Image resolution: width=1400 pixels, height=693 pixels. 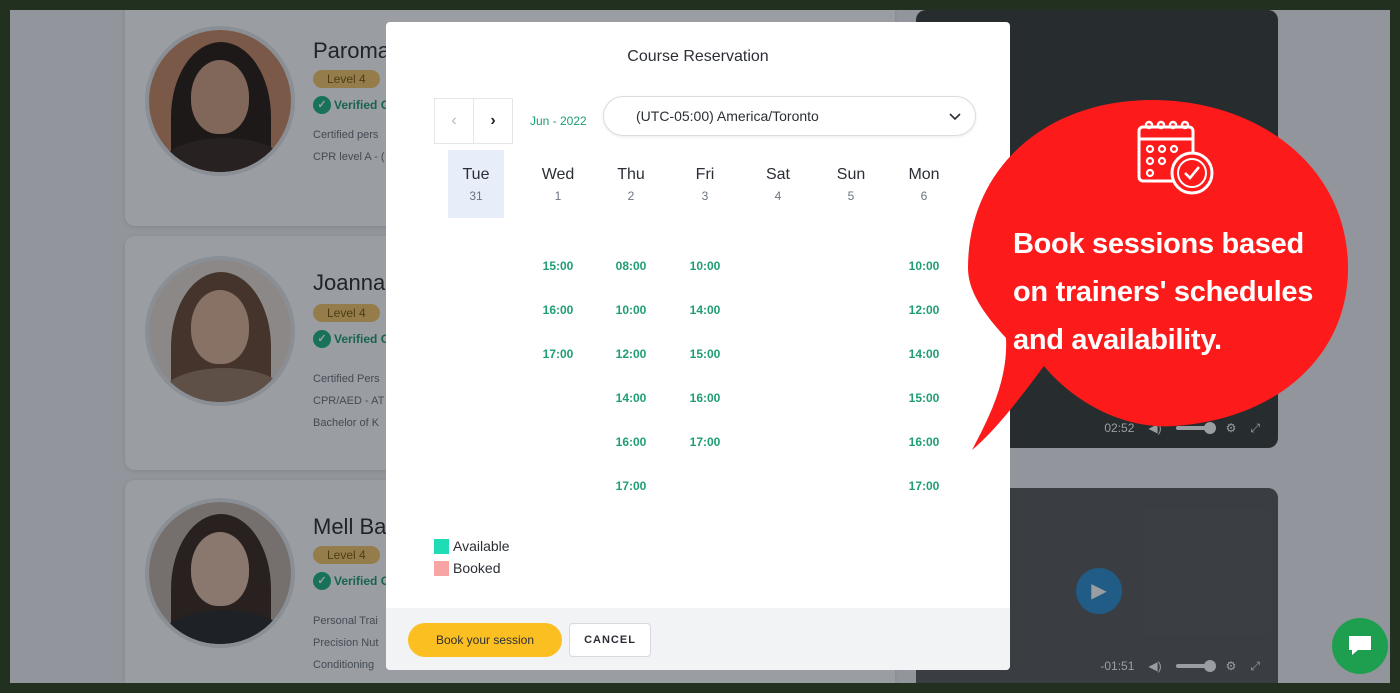 I want to click on chevron-left-icon: ‹, so click(x=454, y=120).